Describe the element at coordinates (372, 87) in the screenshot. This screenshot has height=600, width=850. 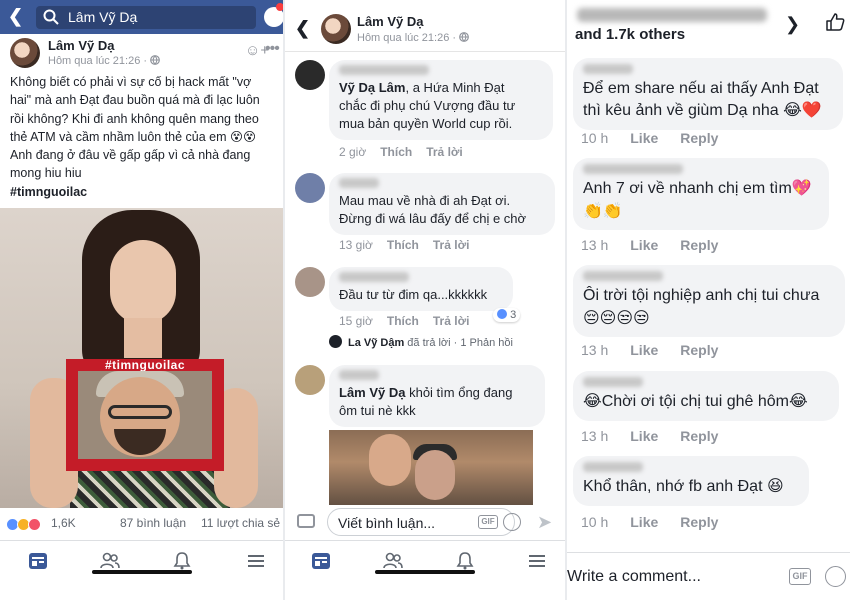
I see `mention-link: Vỹ Dạ Lâm` at that location.